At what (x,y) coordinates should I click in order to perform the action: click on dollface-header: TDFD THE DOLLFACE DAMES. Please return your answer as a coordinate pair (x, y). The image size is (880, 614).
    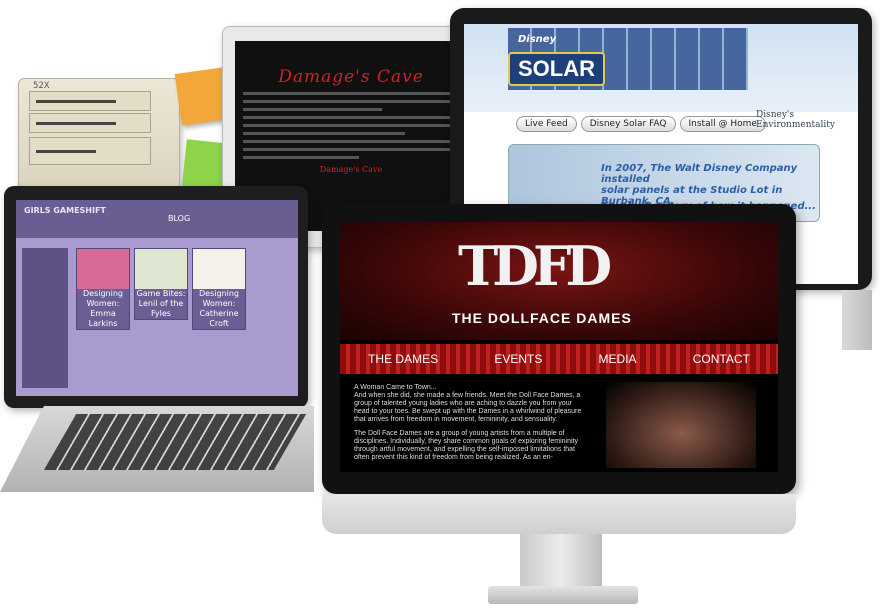
    Looking at the image, I should click on (559, 281).